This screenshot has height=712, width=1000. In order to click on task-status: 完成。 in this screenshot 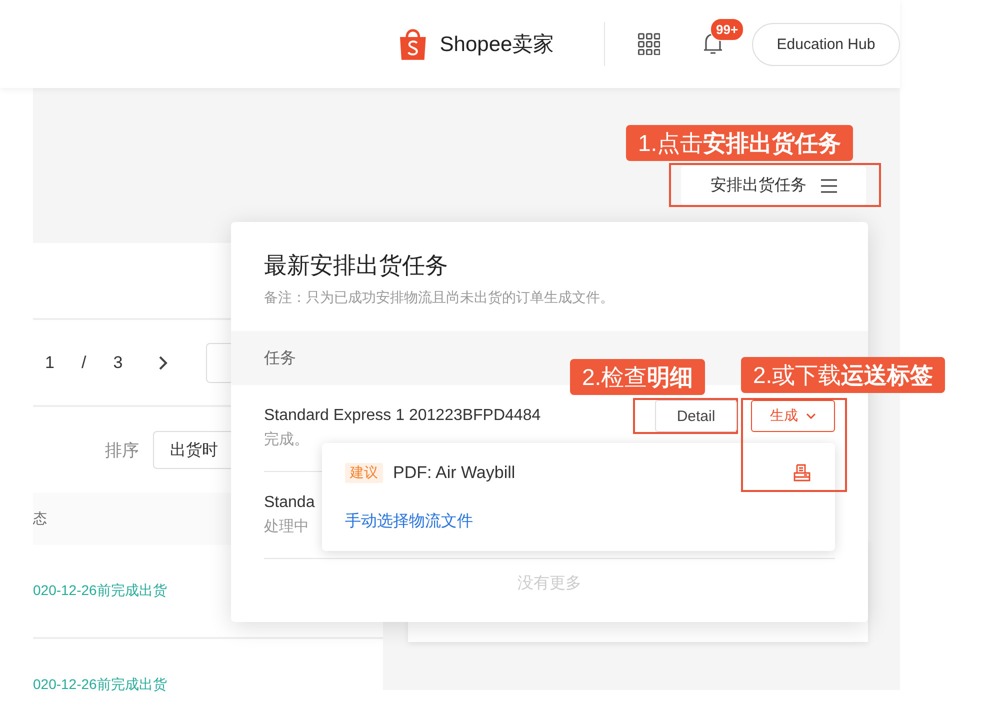, I will do `click(286, 439)`.